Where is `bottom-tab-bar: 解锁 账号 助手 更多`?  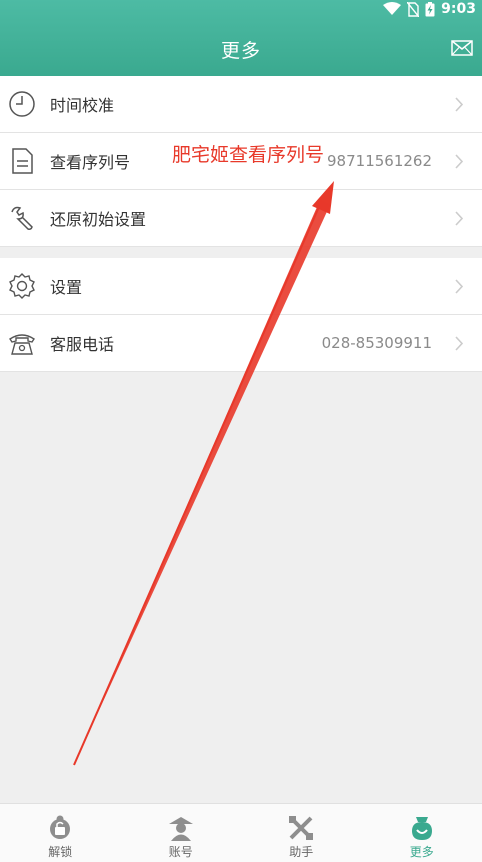
bottom-tab-bar: 解锁 账号 助手 更多 is located at coordinates (241, 832).